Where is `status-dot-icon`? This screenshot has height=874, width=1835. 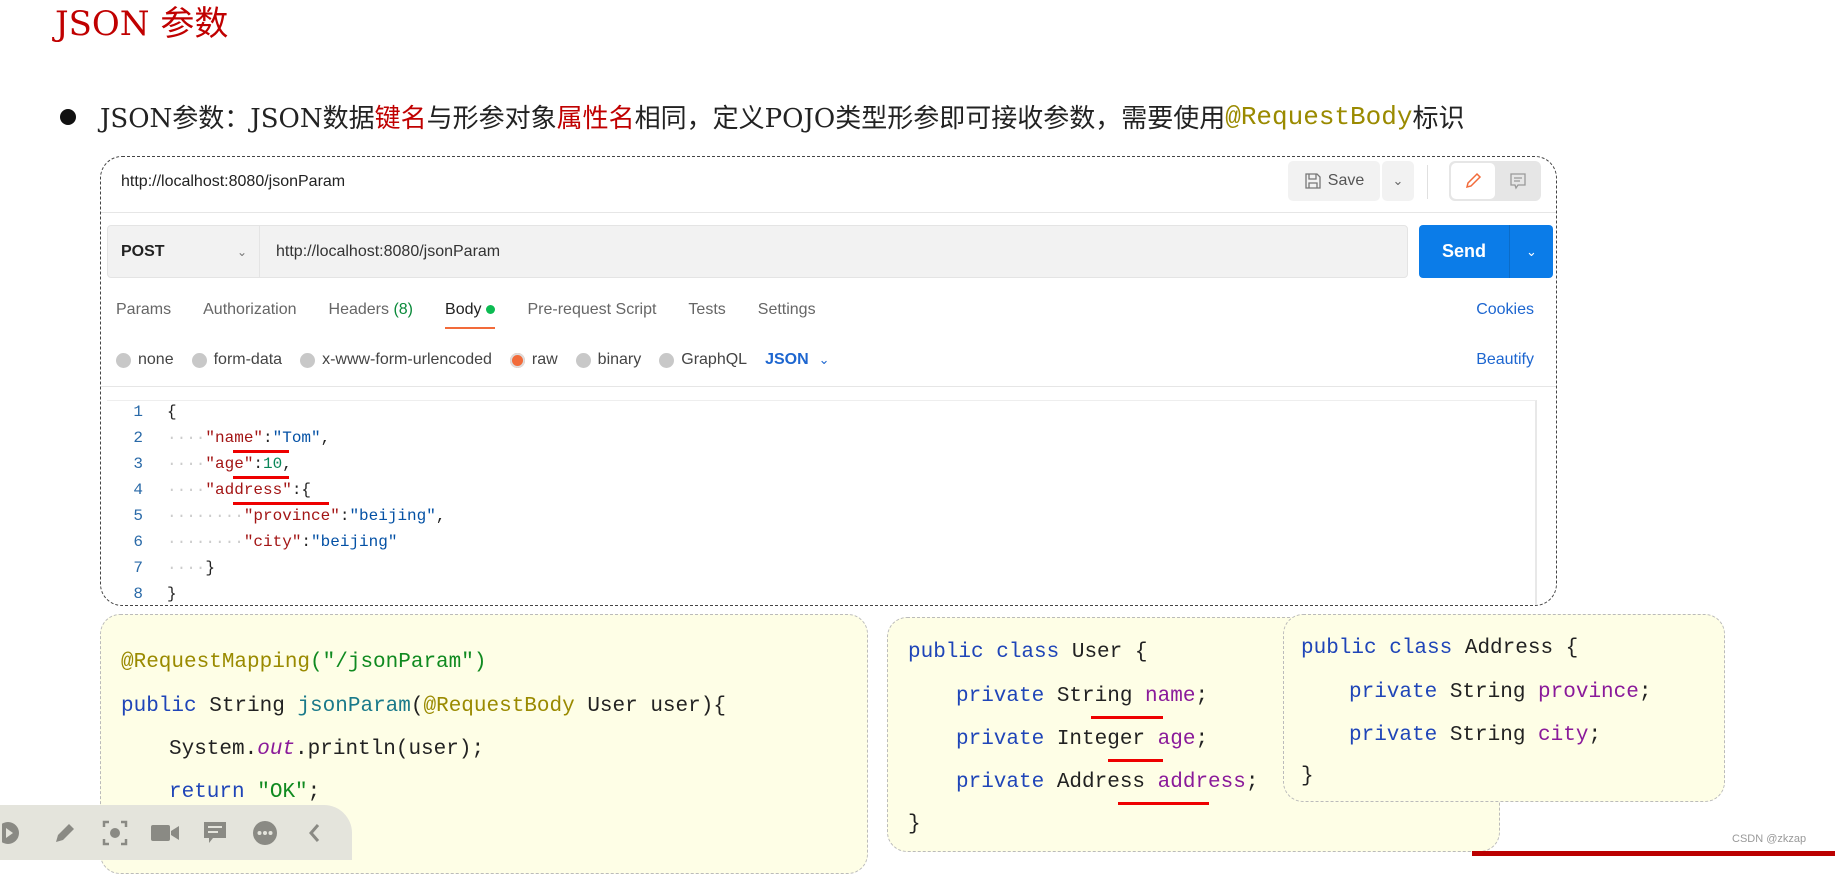
status-dot-icon is located at coordinates (491, 310).